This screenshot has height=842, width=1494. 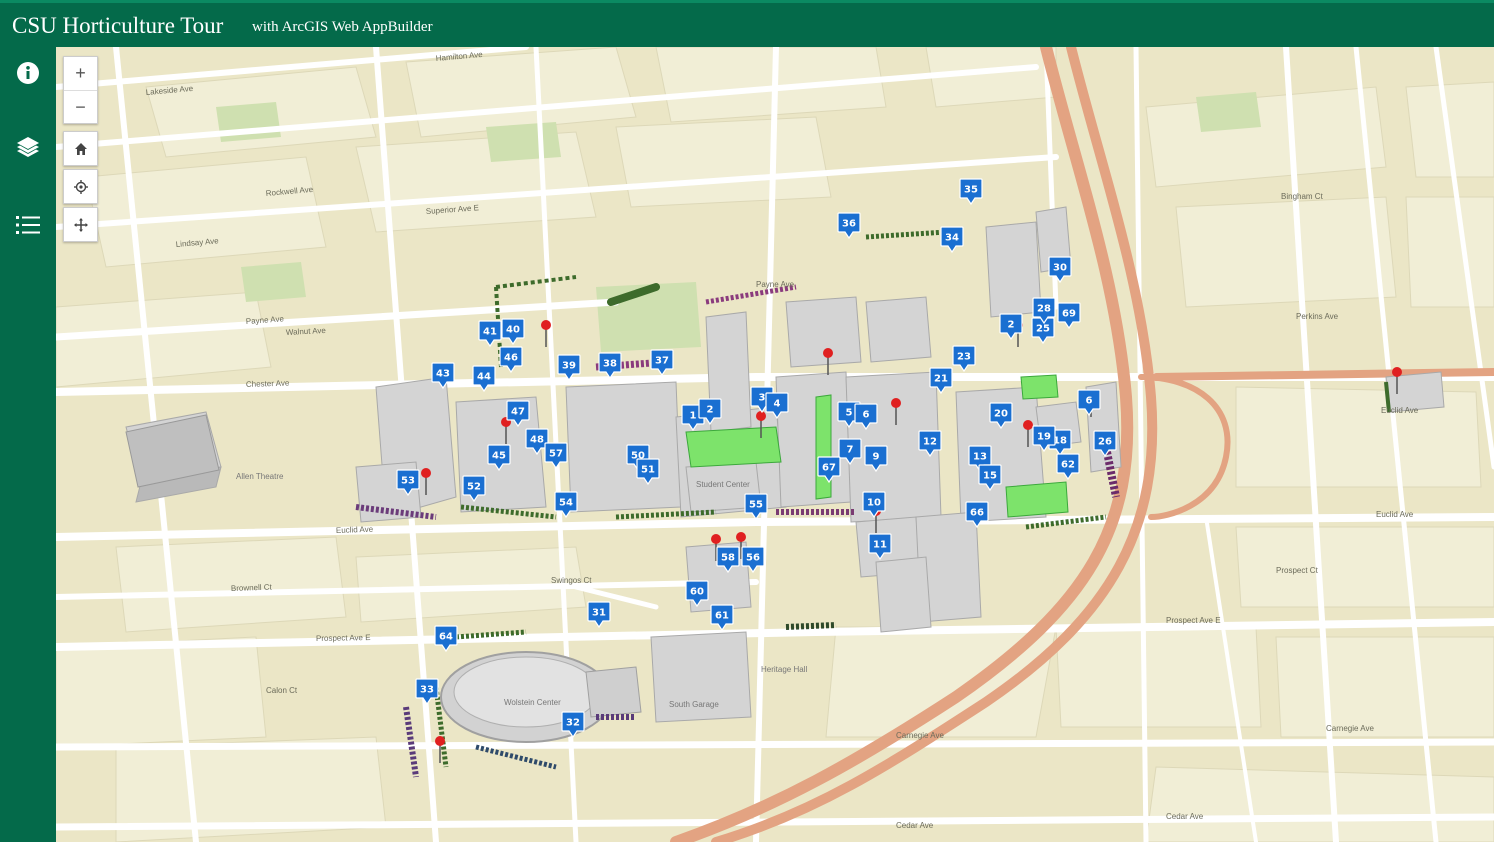 What do you see at coordinates (753, 558) in the screenshot?
I see `tour-stop-number: 56` at bounding box center [753, 558].